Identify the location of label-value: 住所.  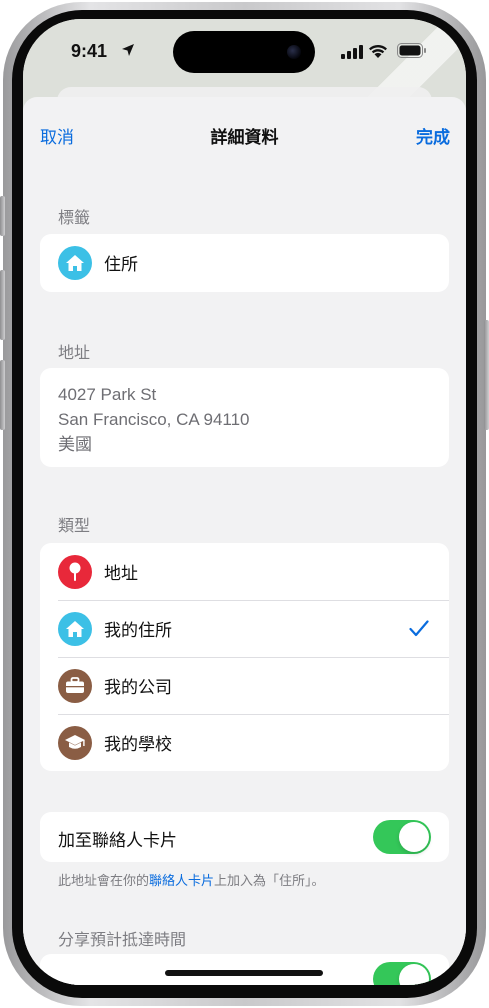
(121, 264).